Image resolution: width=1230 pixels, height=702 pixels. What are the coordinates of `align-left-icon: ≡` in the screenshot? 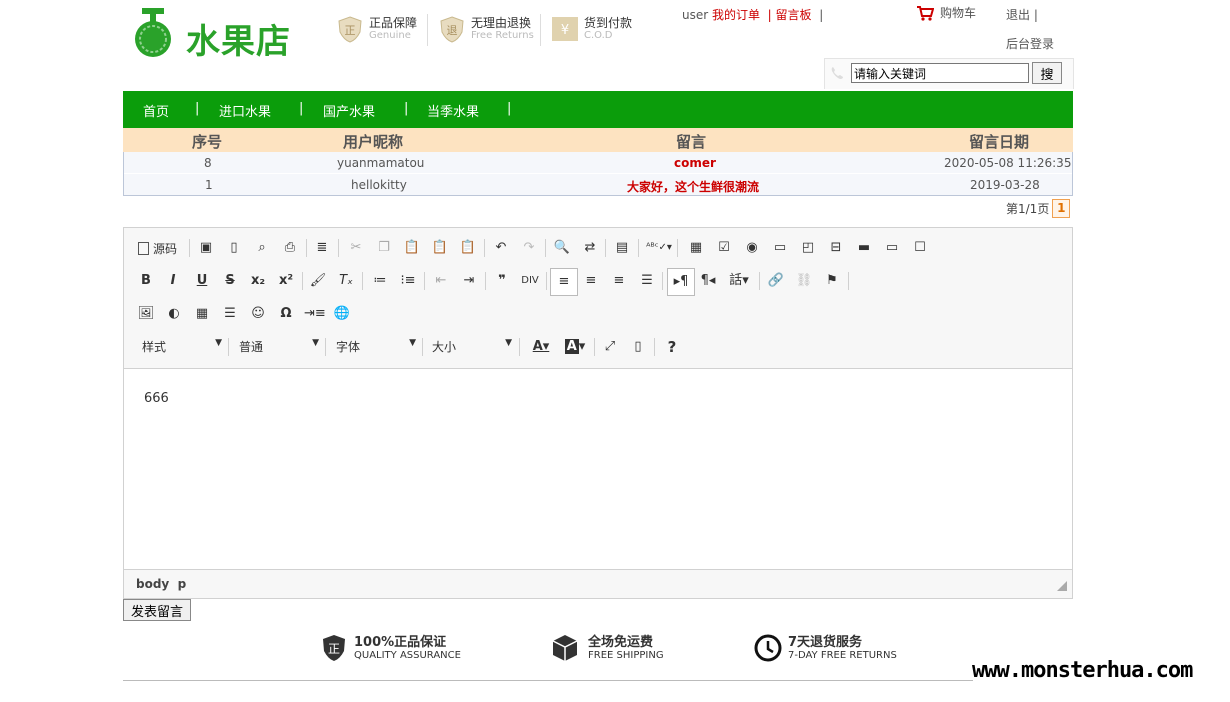 It's located at (564, 282).